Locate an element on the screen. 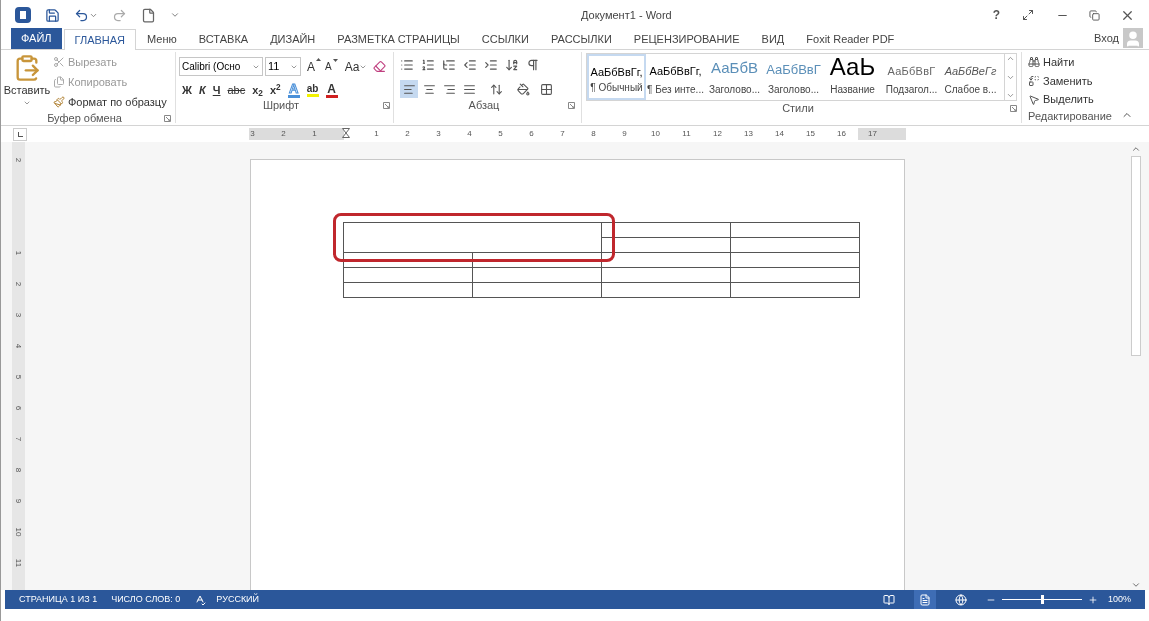  page-icon is located at coordinates (924, 599).